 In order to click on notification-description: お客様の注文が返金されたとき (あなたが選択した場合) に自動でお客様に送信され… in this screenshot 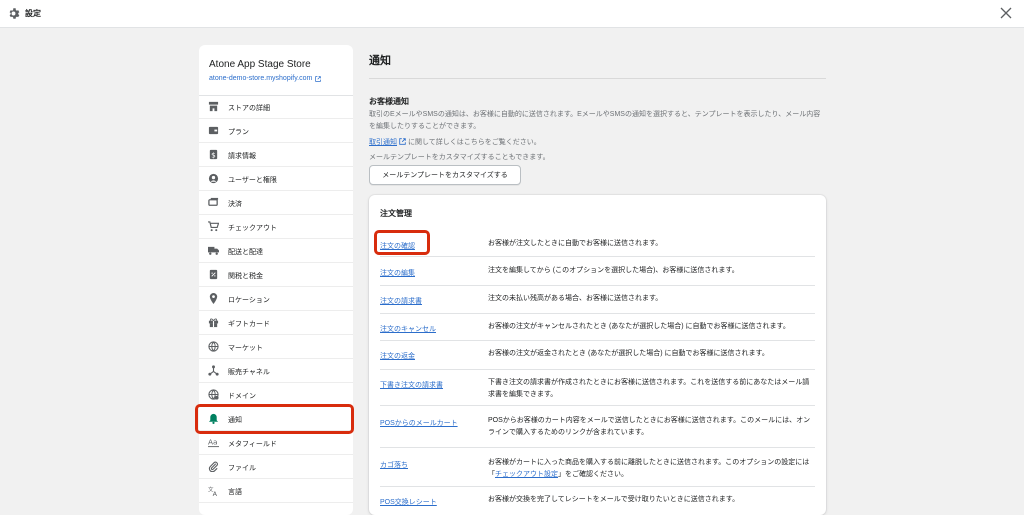, I will do `click(628, 353)`.